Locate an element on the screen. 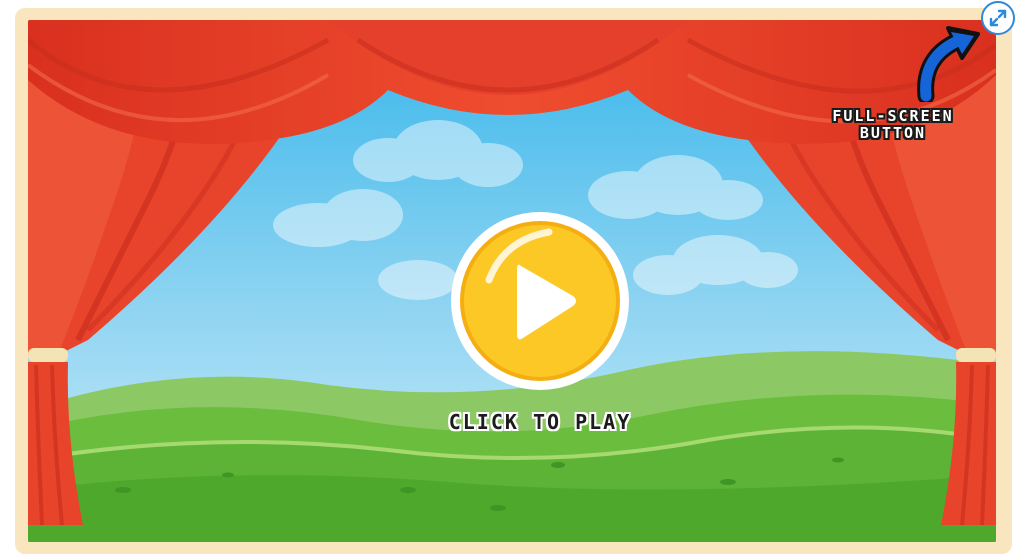  fullscreen-annotation: FULL-SCREEN BUTTON is located at coordinates (893, 125).